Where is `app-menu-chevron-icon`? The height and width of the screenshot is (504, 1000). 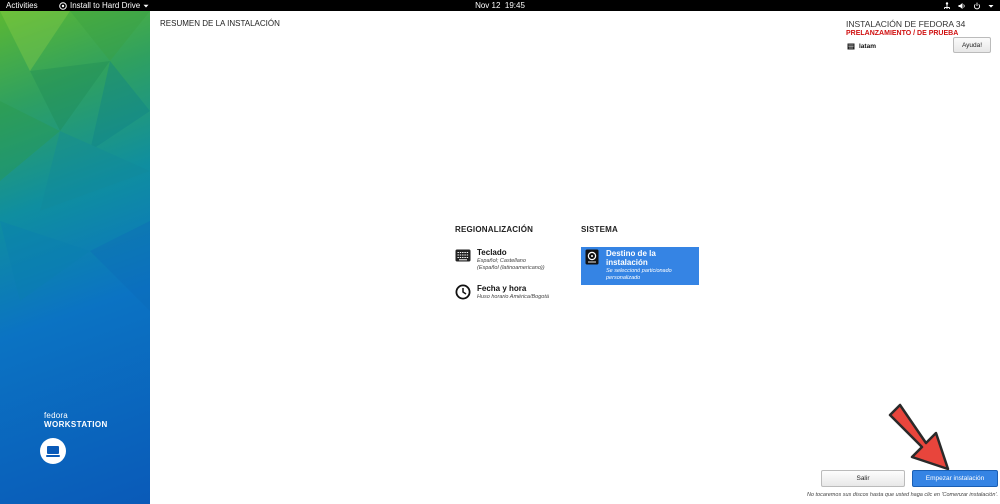 app-menu-chevron-icon is located at coordinates (146, 5).